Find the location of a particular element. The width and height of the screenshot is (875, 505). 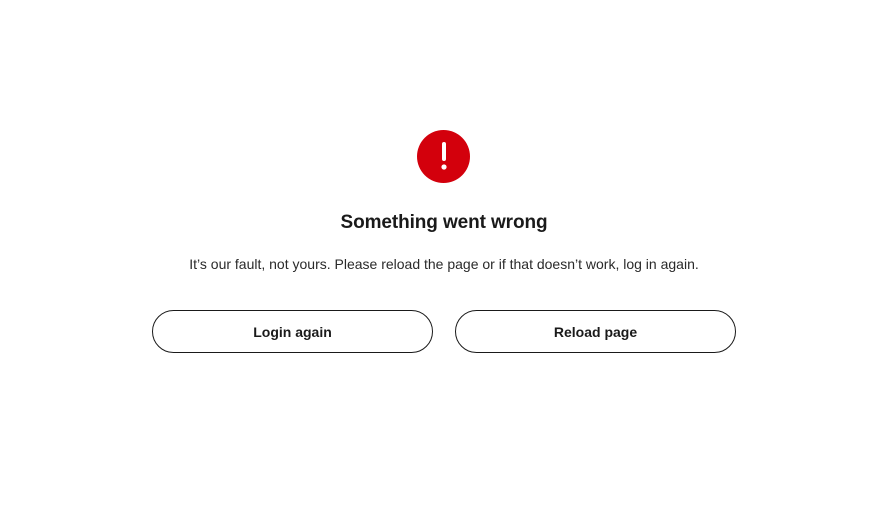

reload-page-button: Reload page is located at coordinates (595, 331).